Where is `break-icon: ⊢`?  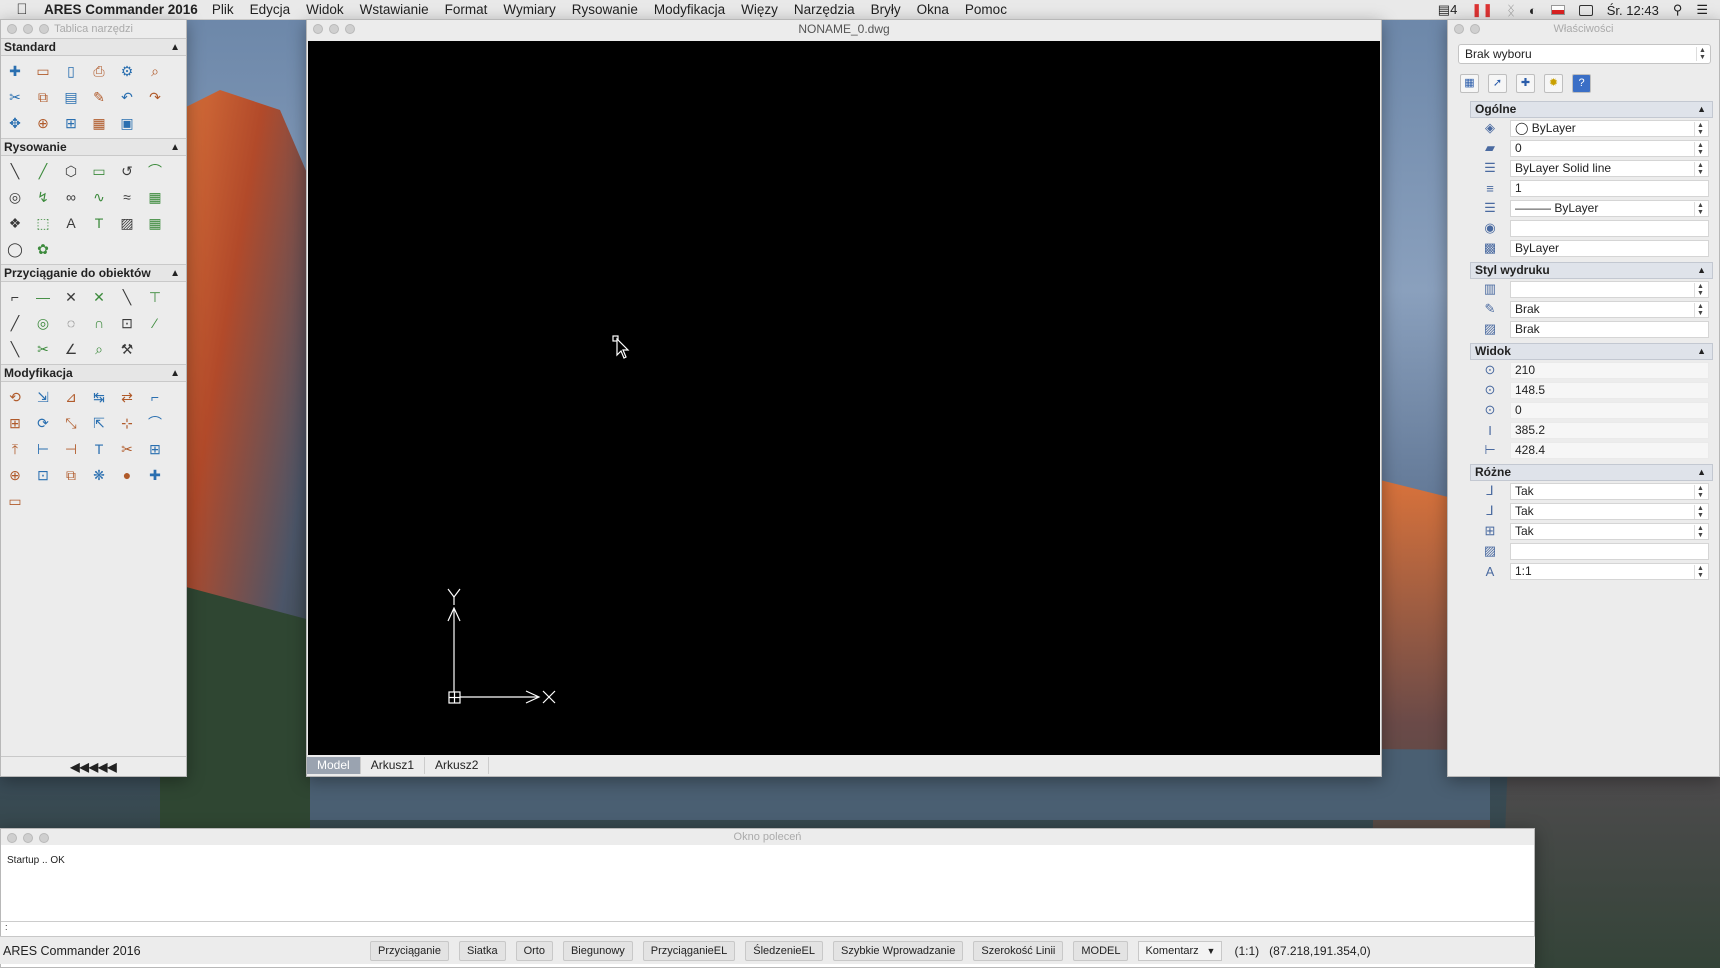 break-icon: ⊢ is located at coordinates (43, 449).